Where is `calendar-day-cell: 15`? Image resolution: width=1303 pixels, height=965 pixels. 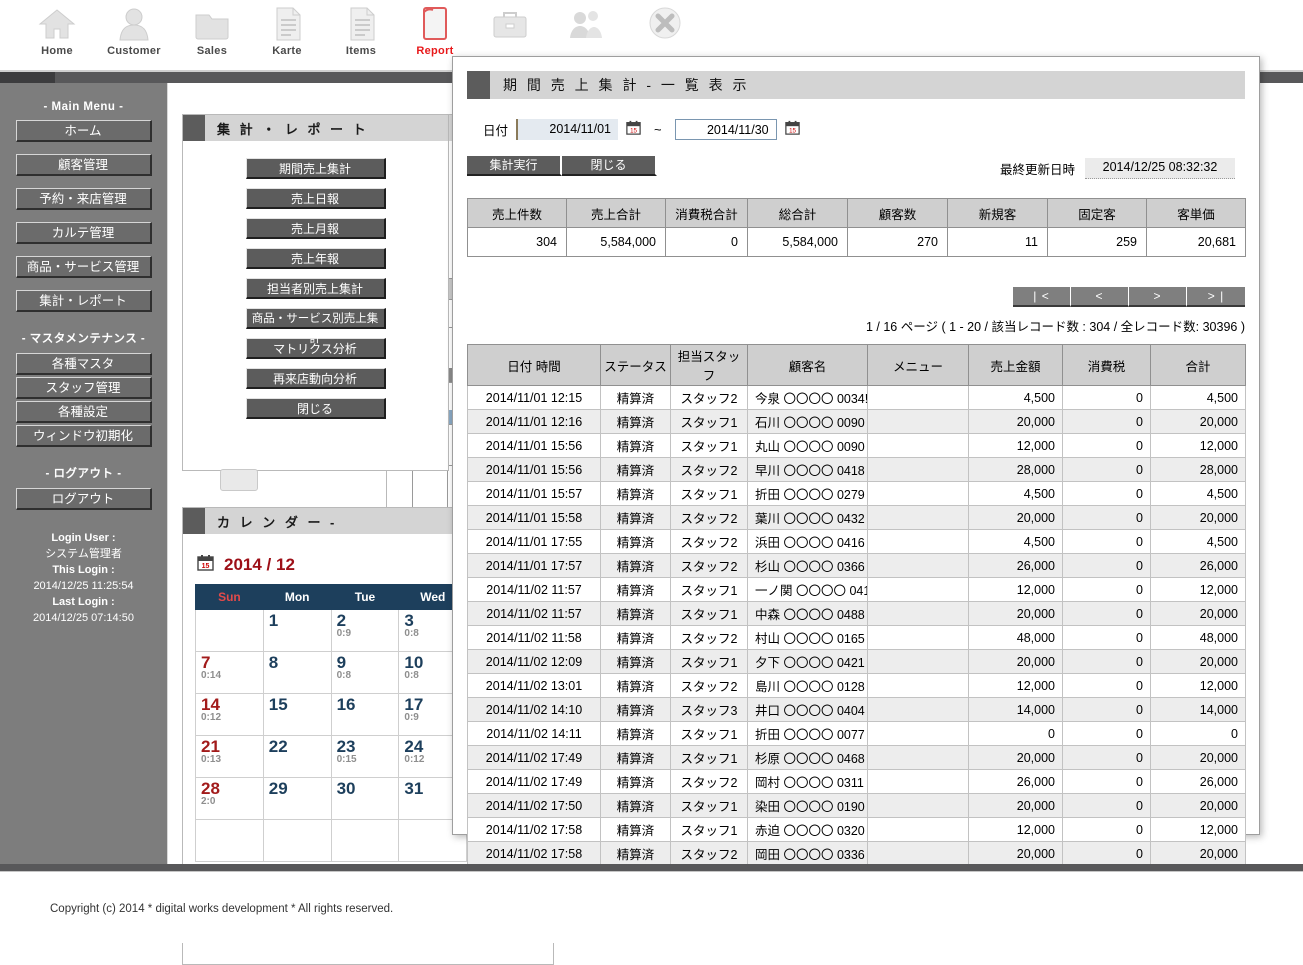
calendar-day-cell: 15 is located at coordinates (297, 714).